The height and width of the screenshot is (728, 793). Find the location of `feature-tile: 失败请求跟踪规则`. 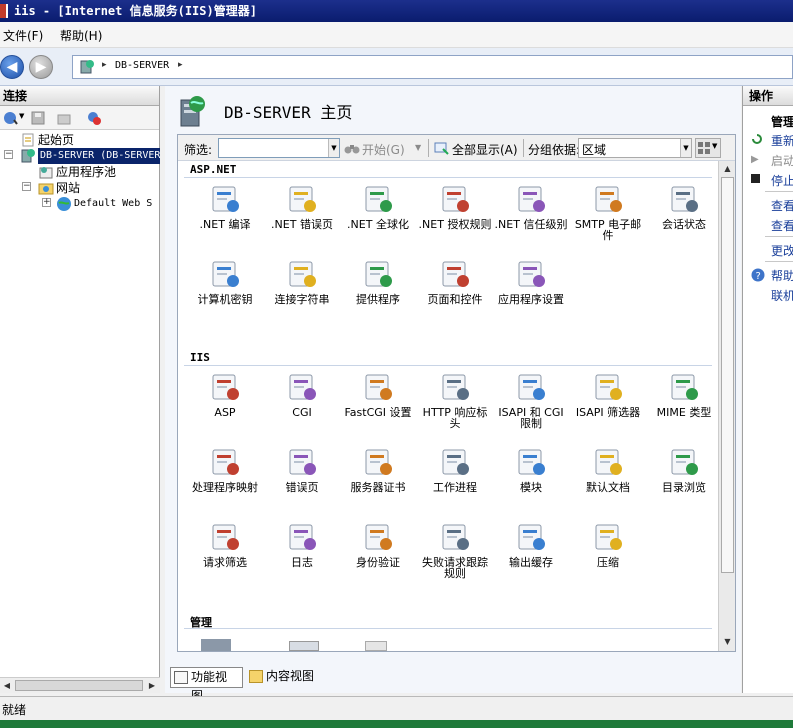

feature-tile: 失败请求跟踪规则 is located at coordinates (455, 550).